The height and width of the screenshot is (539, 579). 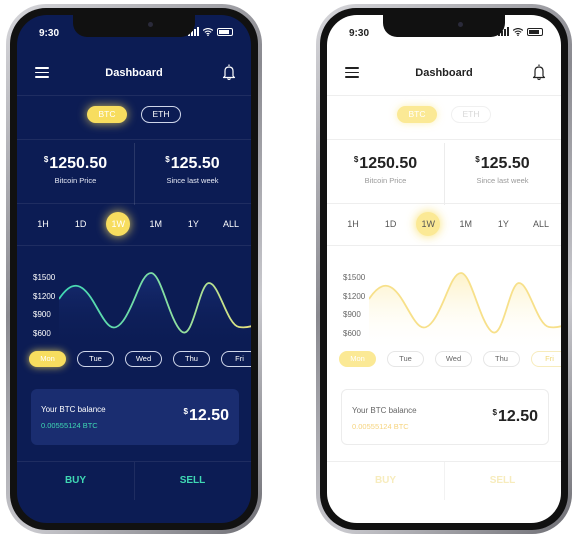 I want to click on stat-value: 125.50, so click(x=505, y=163).